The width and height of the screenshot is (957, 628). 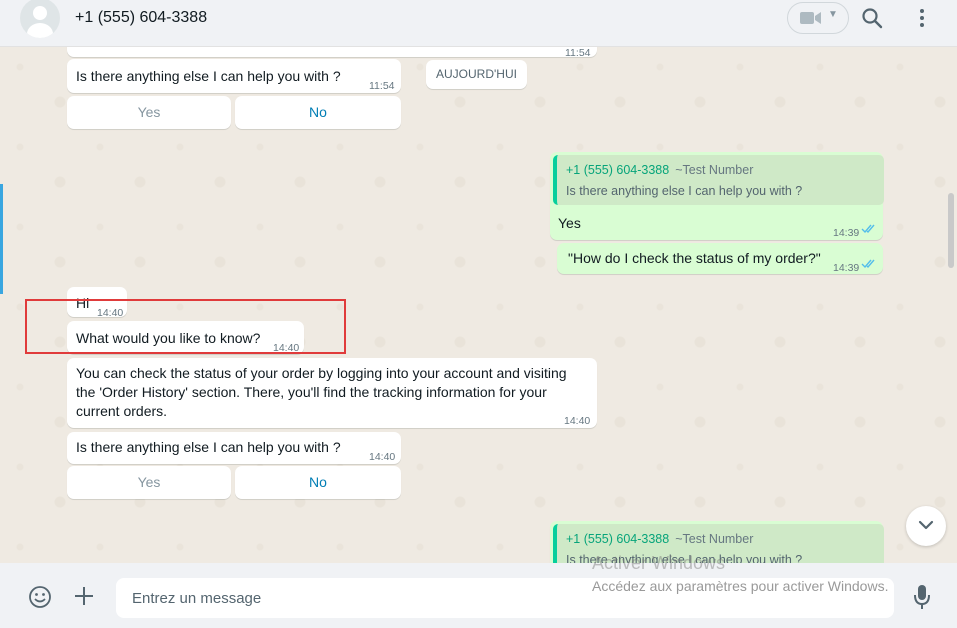 What do you see at coordinates (40, 19) in the screenshot?
I see `contact-avatar` at bounding box center [40, 19].